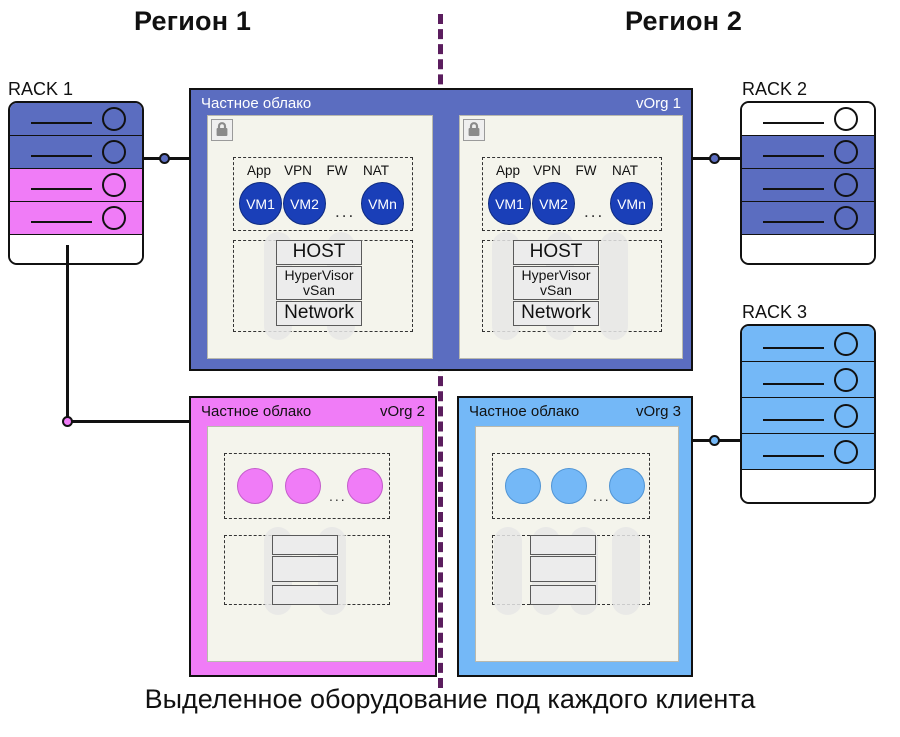 The width and height of the screenshot is (900, 737). Describe the element at coordinates (67, 333) in the screenshot. I see `connector-rack1-vorg2-vertical` at that location.